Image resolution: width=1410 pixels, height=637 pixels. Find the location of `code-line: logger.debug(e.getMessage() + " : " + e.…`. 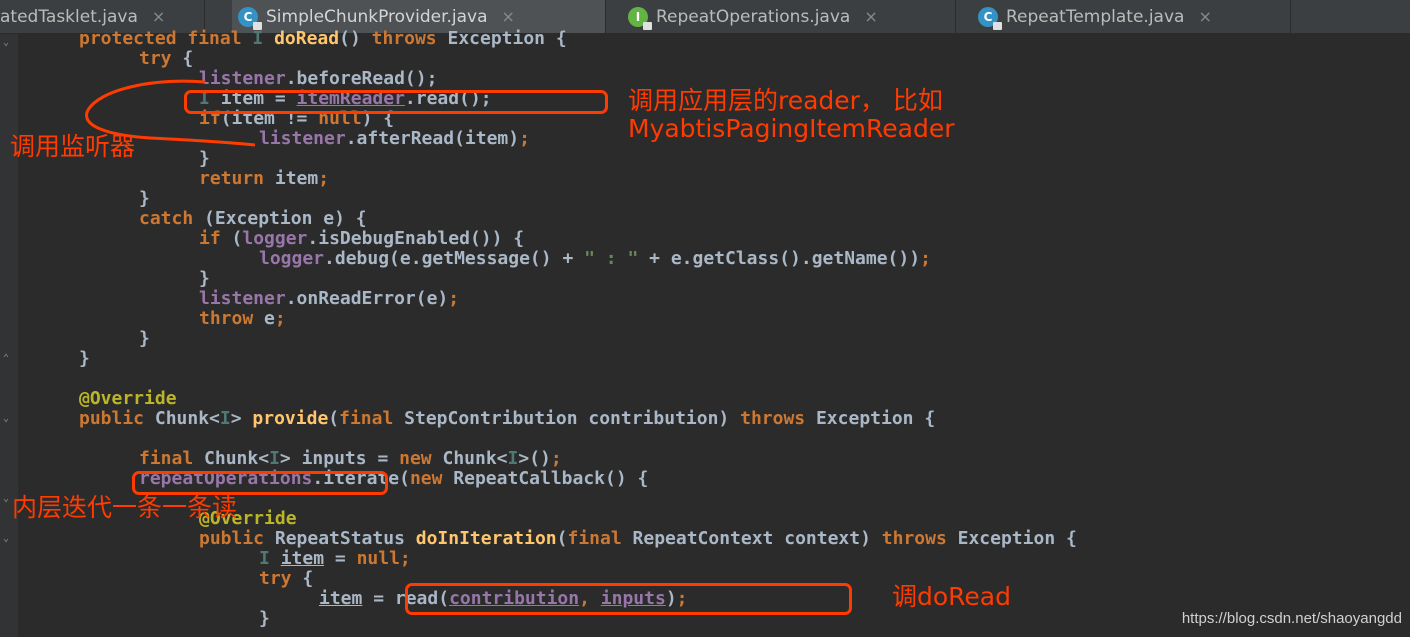

code-line: logger.debug(e.getMessage() + " : " + e.… is located at coordinates (595, 259).